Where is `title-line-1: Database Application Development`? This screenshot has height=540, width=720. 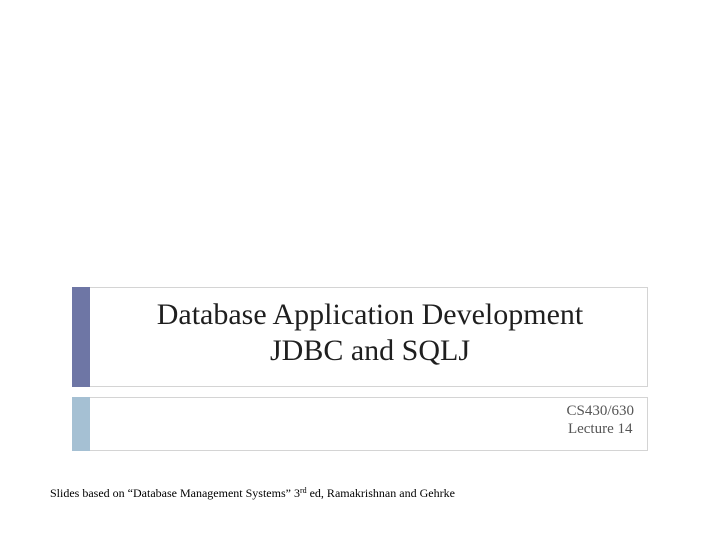
title-line-1: Database Application Development is located at coordinates (370, 314).